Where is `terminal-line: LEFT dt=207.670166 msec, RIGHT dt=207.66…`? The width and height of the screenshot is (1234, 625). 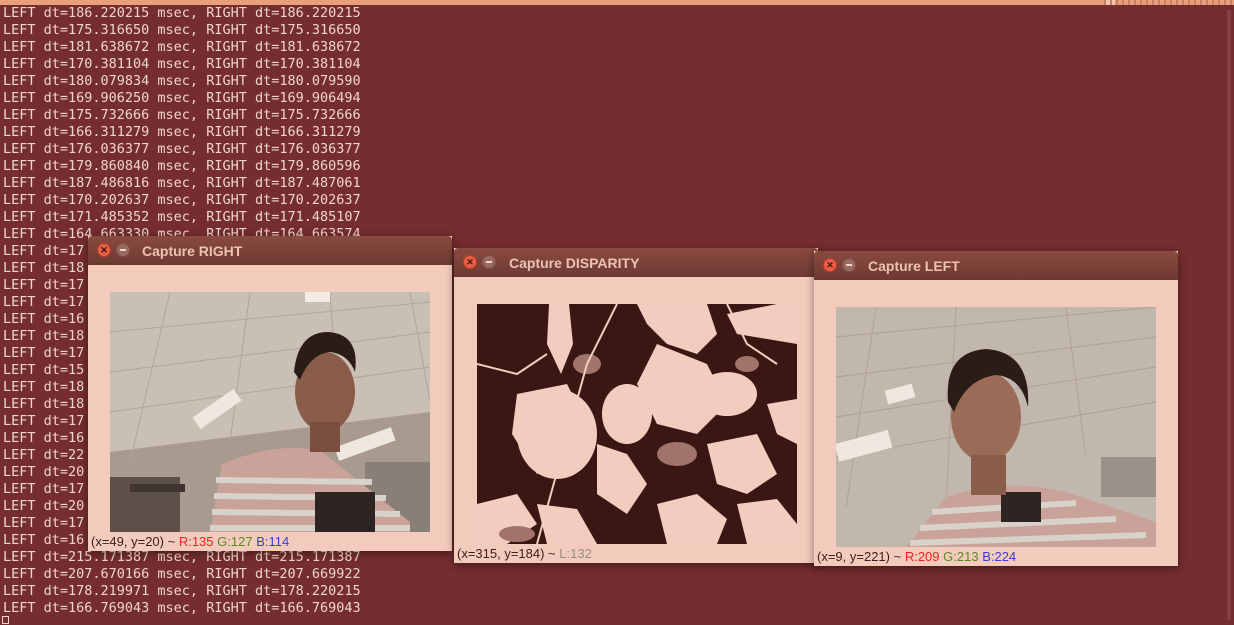 terminal-line: LEFT dt=207.670166 msec, RIGHT dt=207.66… is located at coordinates (182, 574).